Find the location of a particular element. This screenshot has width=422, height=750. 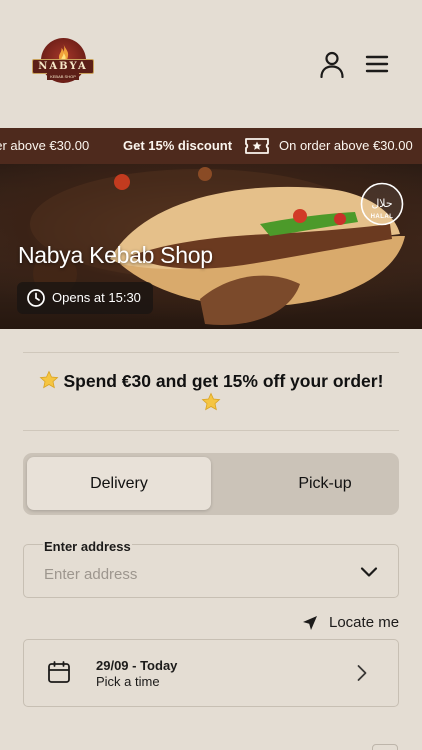

brand-logo: NABYA KEBAB SHOP is located at coordinates (63, 63).